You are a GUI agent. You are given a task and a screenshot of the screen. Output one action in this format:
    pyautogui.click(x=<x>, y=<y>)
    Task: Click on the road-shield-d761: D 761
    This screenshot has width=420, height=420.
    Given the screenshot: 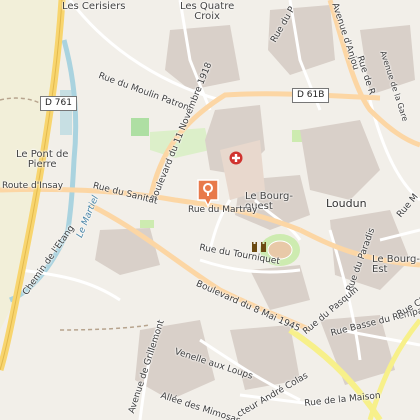 What is the action you would take?
    pyautogui.click(x=58, y=103)
    